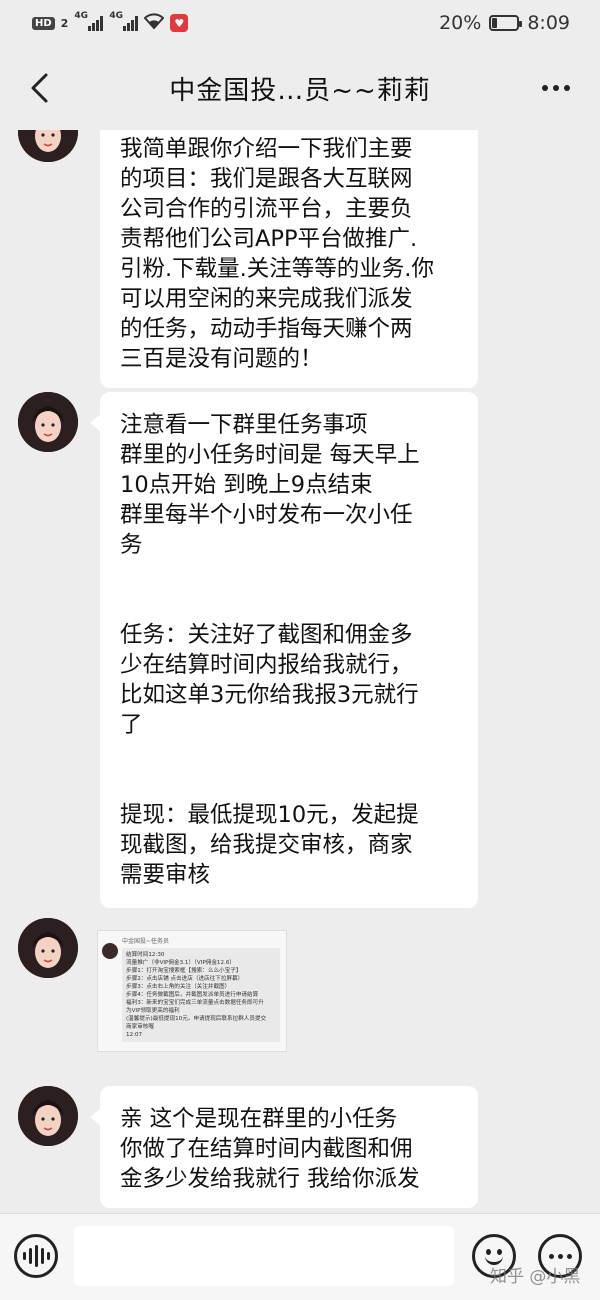 This screenshot has width=600, height=1300. What do you see at coordinates (134, 1035) in the screenshot?
I see `mini-line: 12:07` at bounding box center [134, 1035].